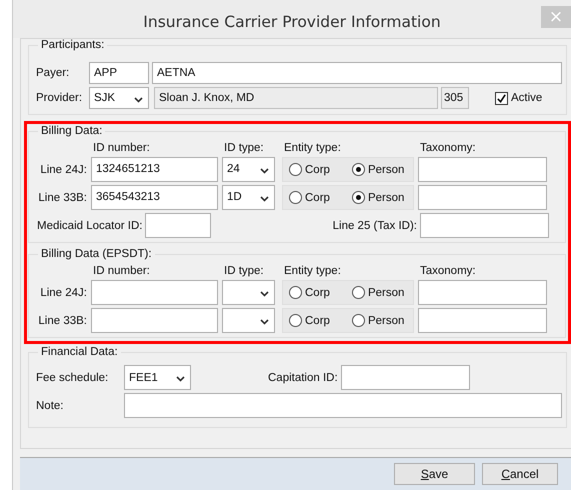 The width and height of the screenshot is (571, 490). I want to click on input-field: 1324651213, so click(154, 169).